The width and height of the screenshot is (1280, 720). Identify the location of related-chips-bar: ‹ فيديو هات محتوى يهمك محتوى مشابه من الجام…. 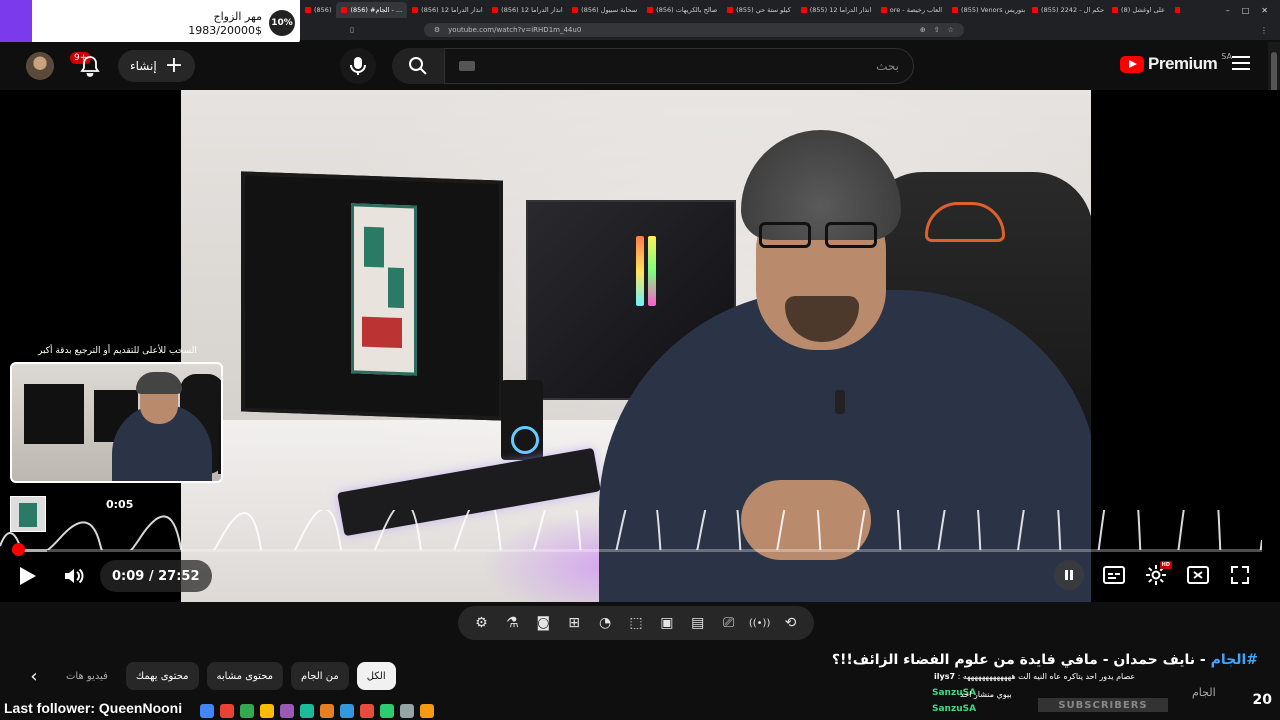
(208, 676).